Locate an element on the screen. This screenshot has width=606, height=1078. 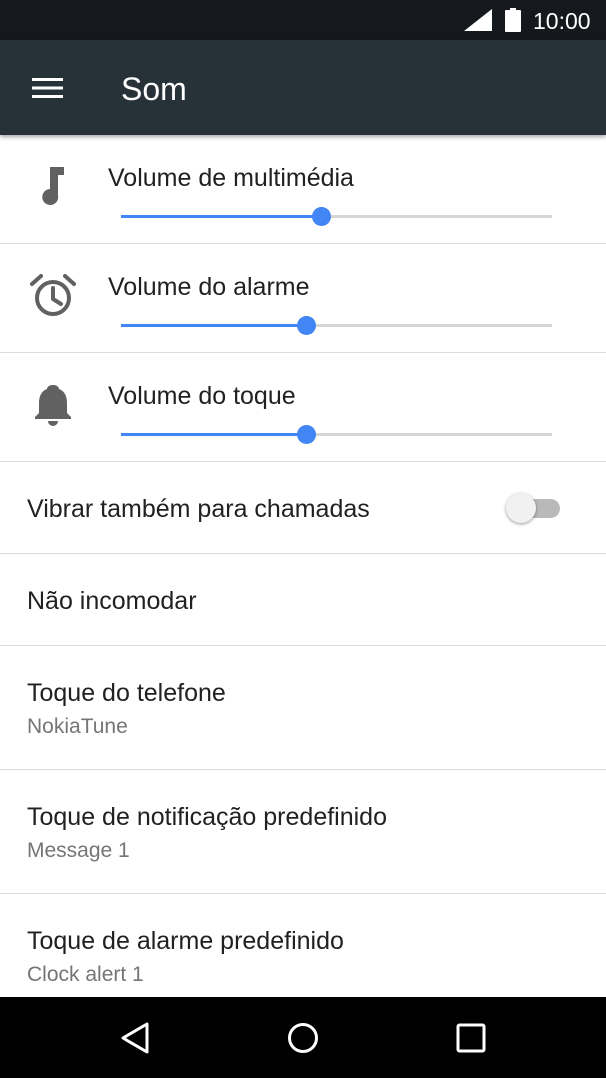
status-time: 10:00 is located at coordinates (562, 21).